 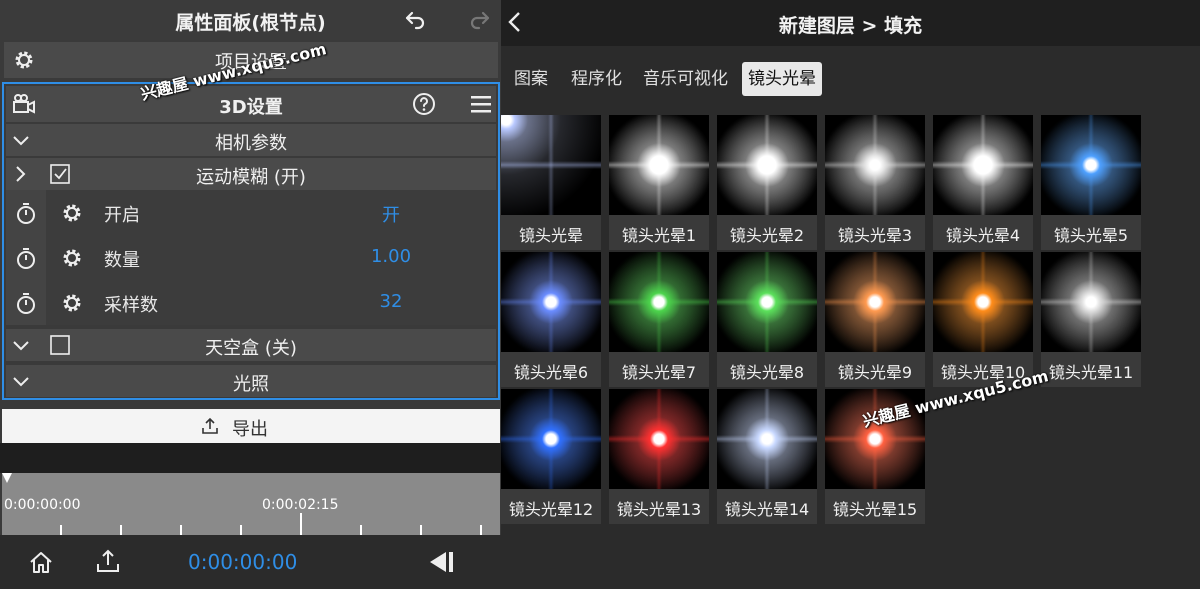 What do you see at coordinates (767, 509) in the screenshot?
I see `lens-flare-label: 镜头光晕14` at bounding box center [767, 509].